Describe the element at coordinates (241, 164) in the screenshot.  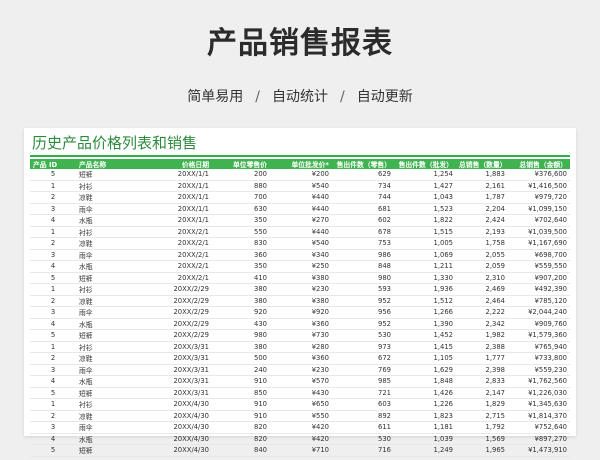
I see `header-retail-price: 单位零售价` at that location.